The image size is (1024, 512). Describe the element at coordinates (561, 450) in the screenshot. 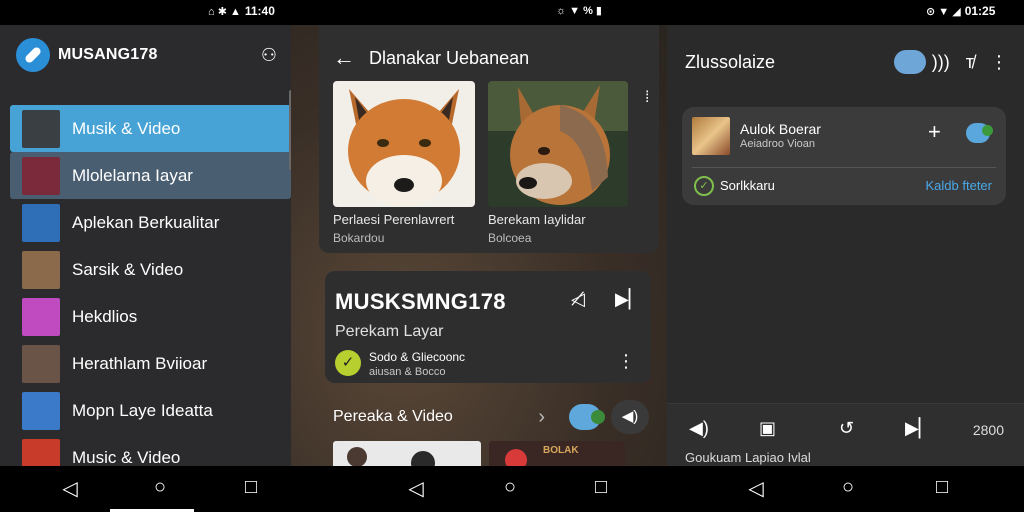

I see `strip-label: BOLAK` at that location.